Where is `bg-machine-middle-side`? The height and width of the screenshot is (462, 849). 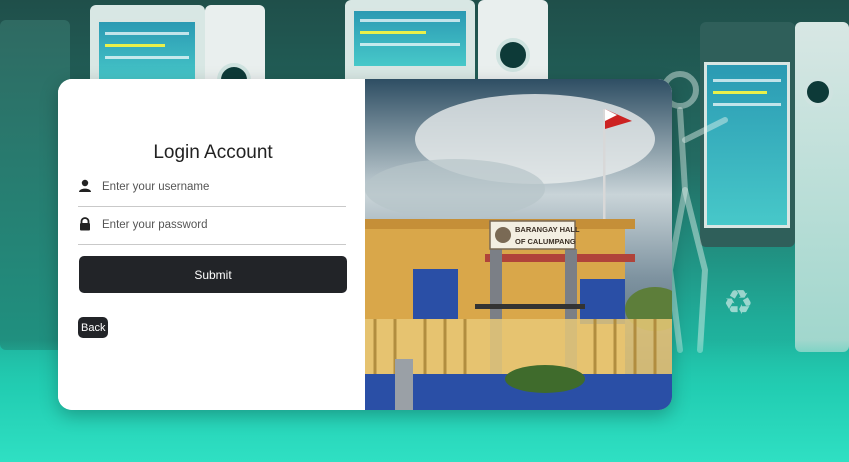 bg-machine-middle-side is located at coordinates (513, 42).